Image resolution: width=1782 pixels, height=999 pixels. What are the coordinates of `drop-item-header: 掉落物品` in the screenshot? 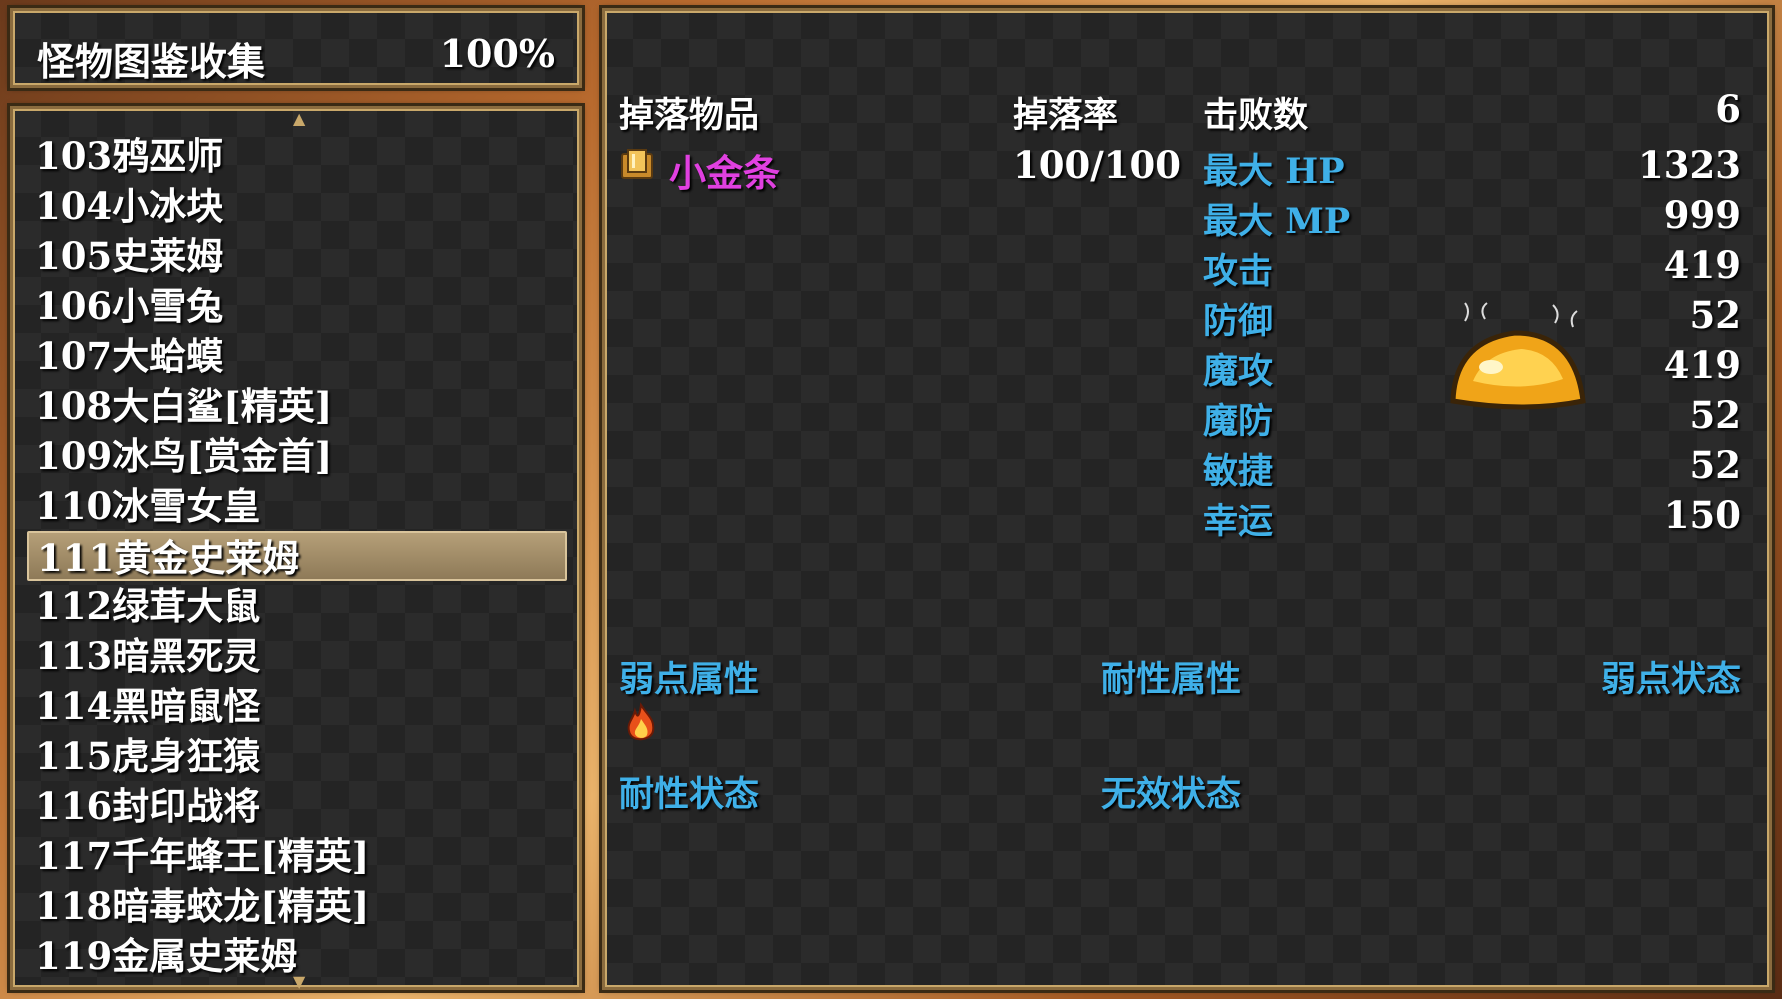 It's located at (689, 115).